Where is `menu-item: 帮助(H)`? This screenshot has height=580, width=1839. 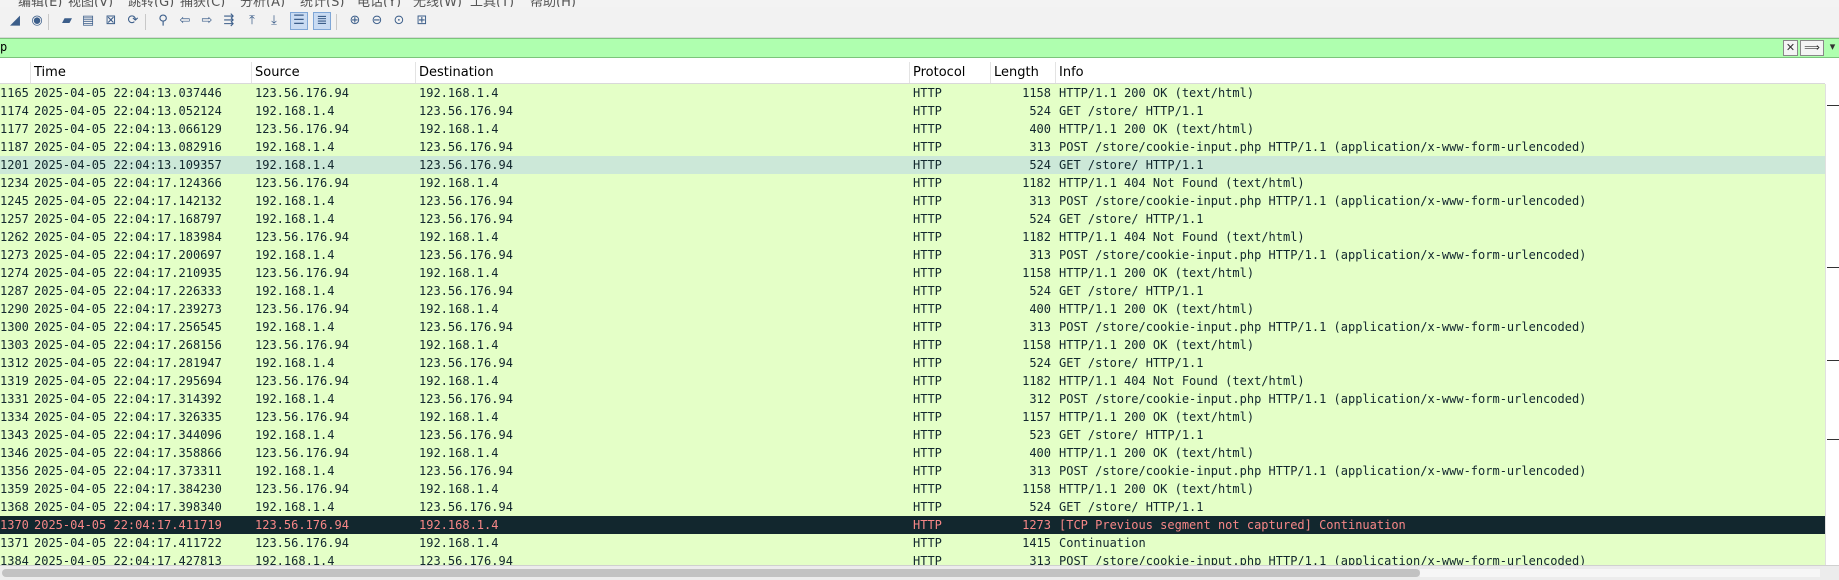 menu-item: 帮助(H) is located at coordinates (553, 3).